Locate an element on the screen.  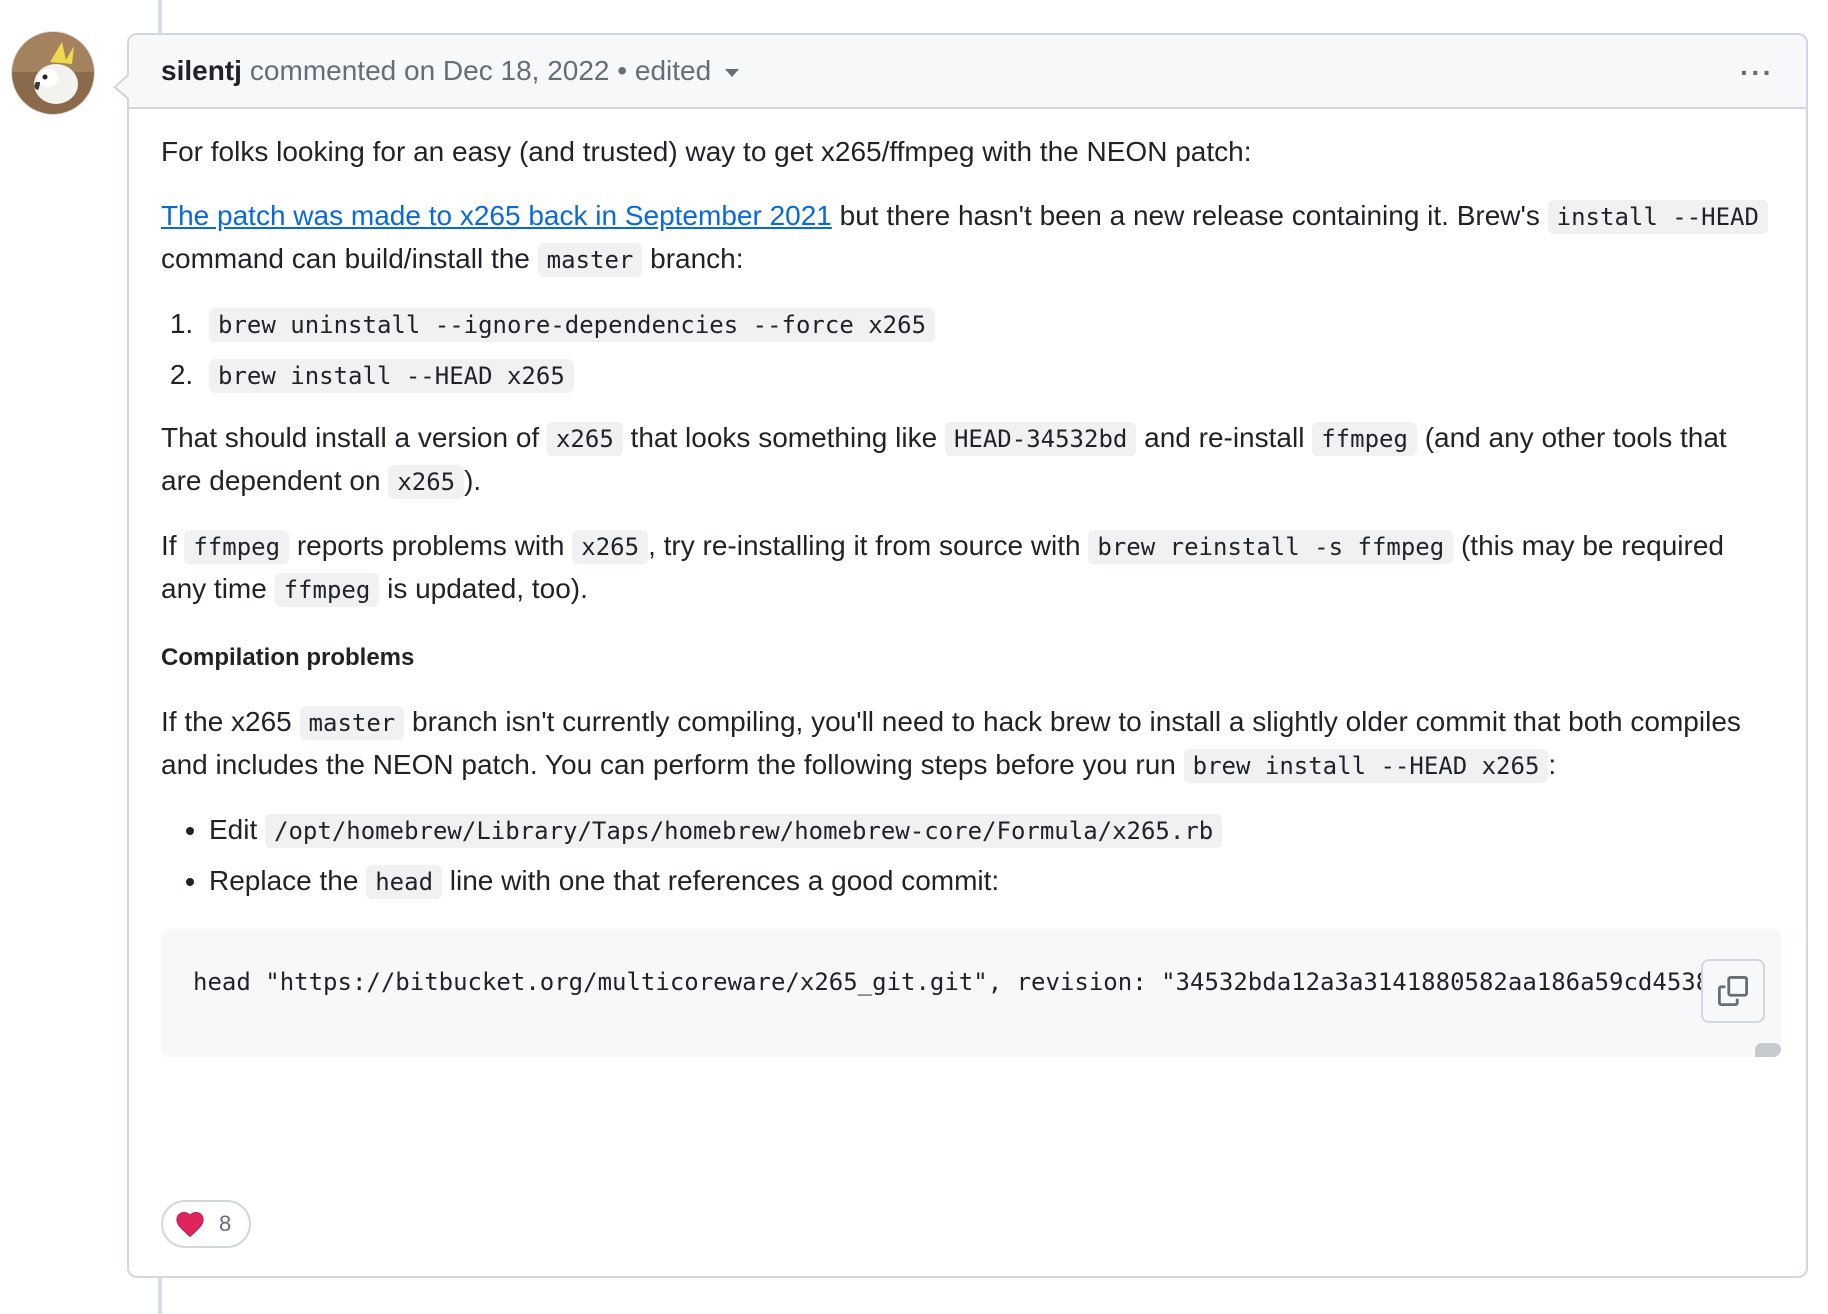
text: Edit is located at coordinates (237, 829).